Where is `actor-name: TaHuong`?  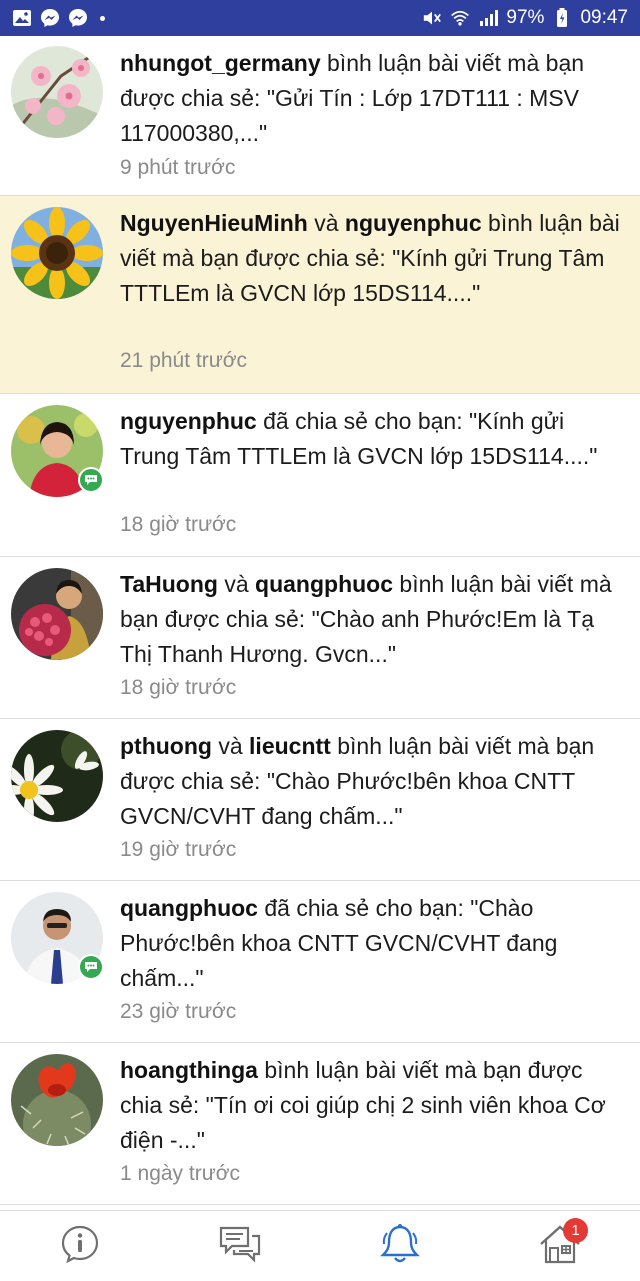 actor-name: TaHuong is located at coordinates (169, 584).